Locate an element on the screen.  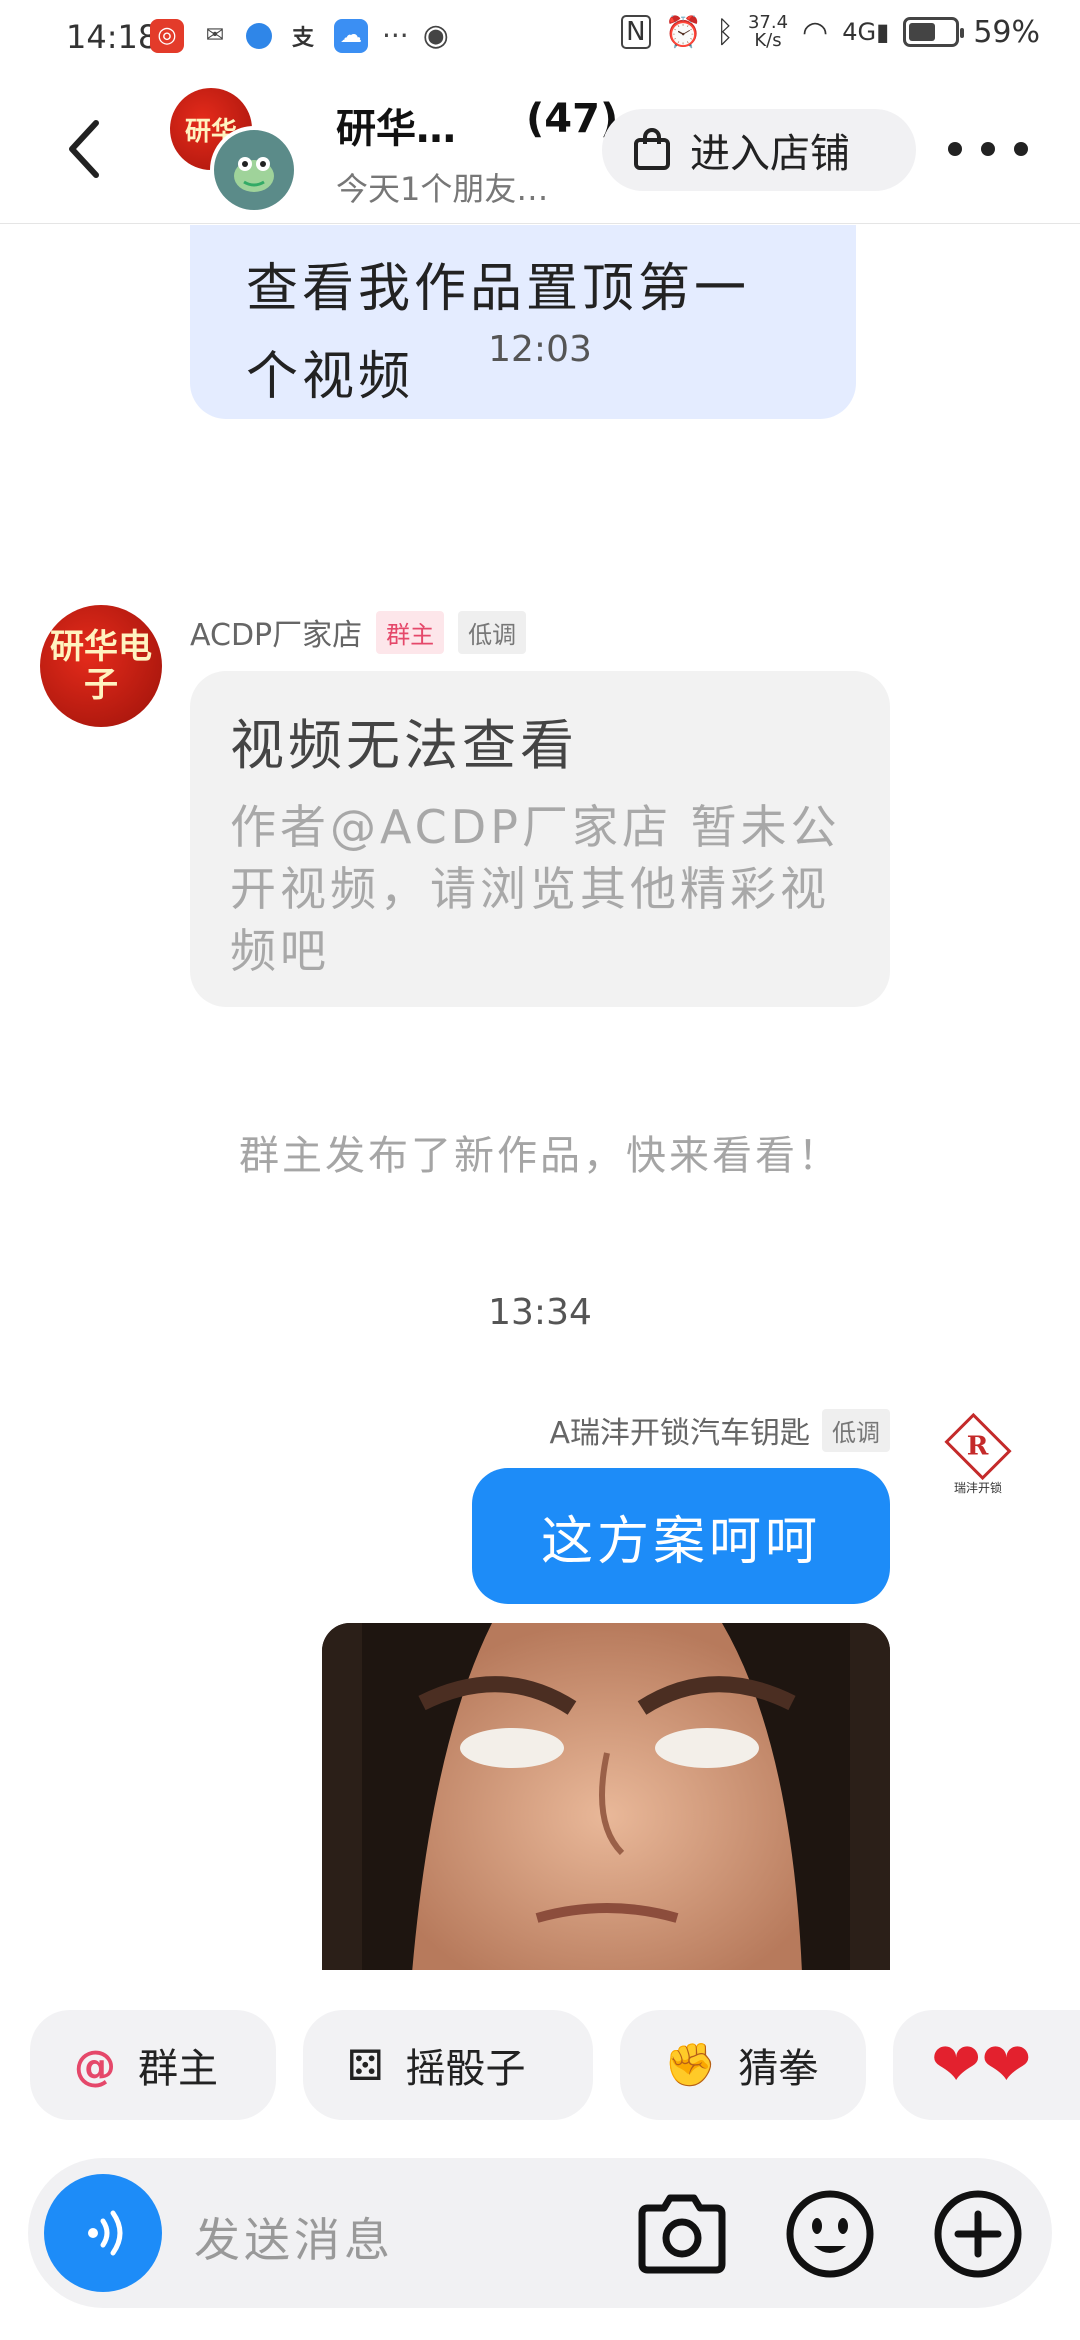
chat-header: 研华 研华… (47) 今天1个朋友… 进入店铺 is located at coordinates (540, 150).